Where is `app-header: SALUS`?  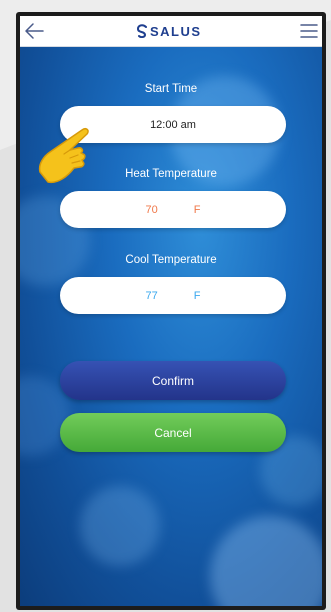
app-header: SALUS is located at coordinates (171, 31).